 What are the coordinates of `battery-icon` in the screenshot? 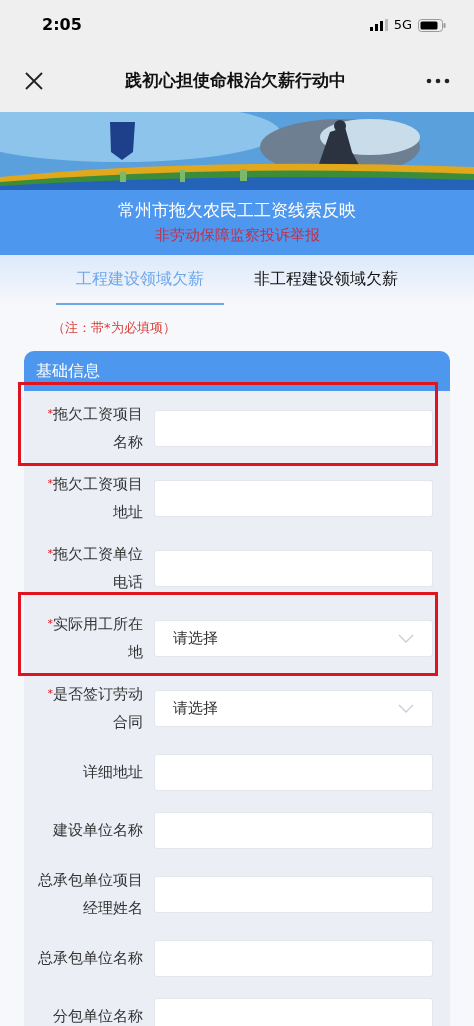 It's located at (432, 25).